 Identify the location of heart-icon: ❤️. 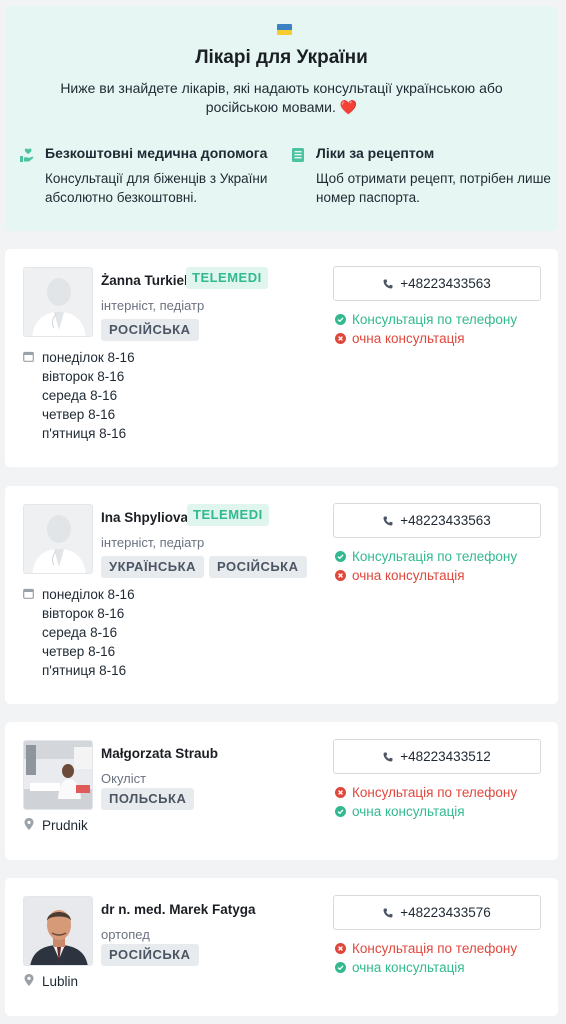
(348, 107).